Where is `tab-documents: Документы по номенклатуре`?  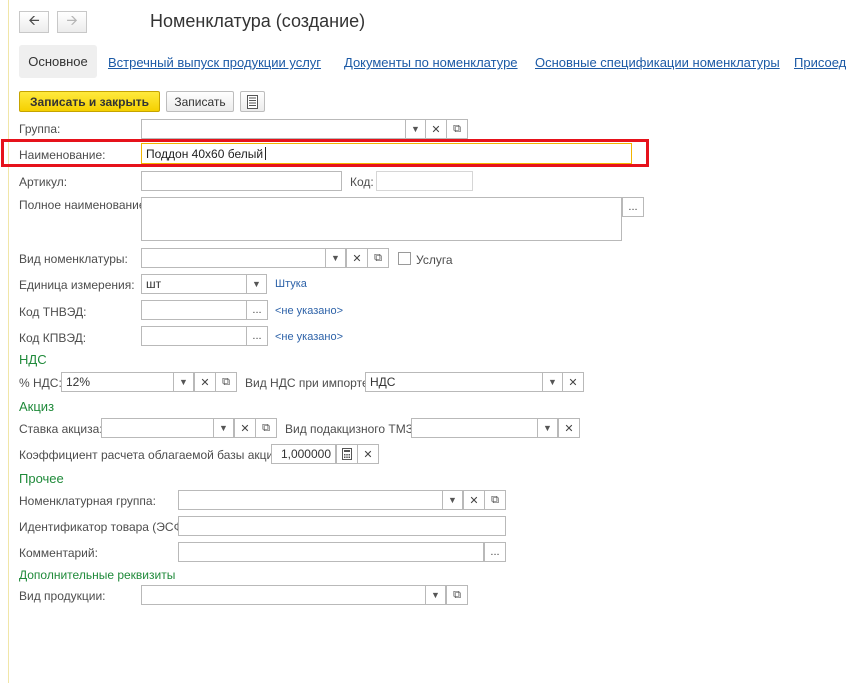
tab-documents: Документы по номенклатуре is located at coordinates (431, 62).